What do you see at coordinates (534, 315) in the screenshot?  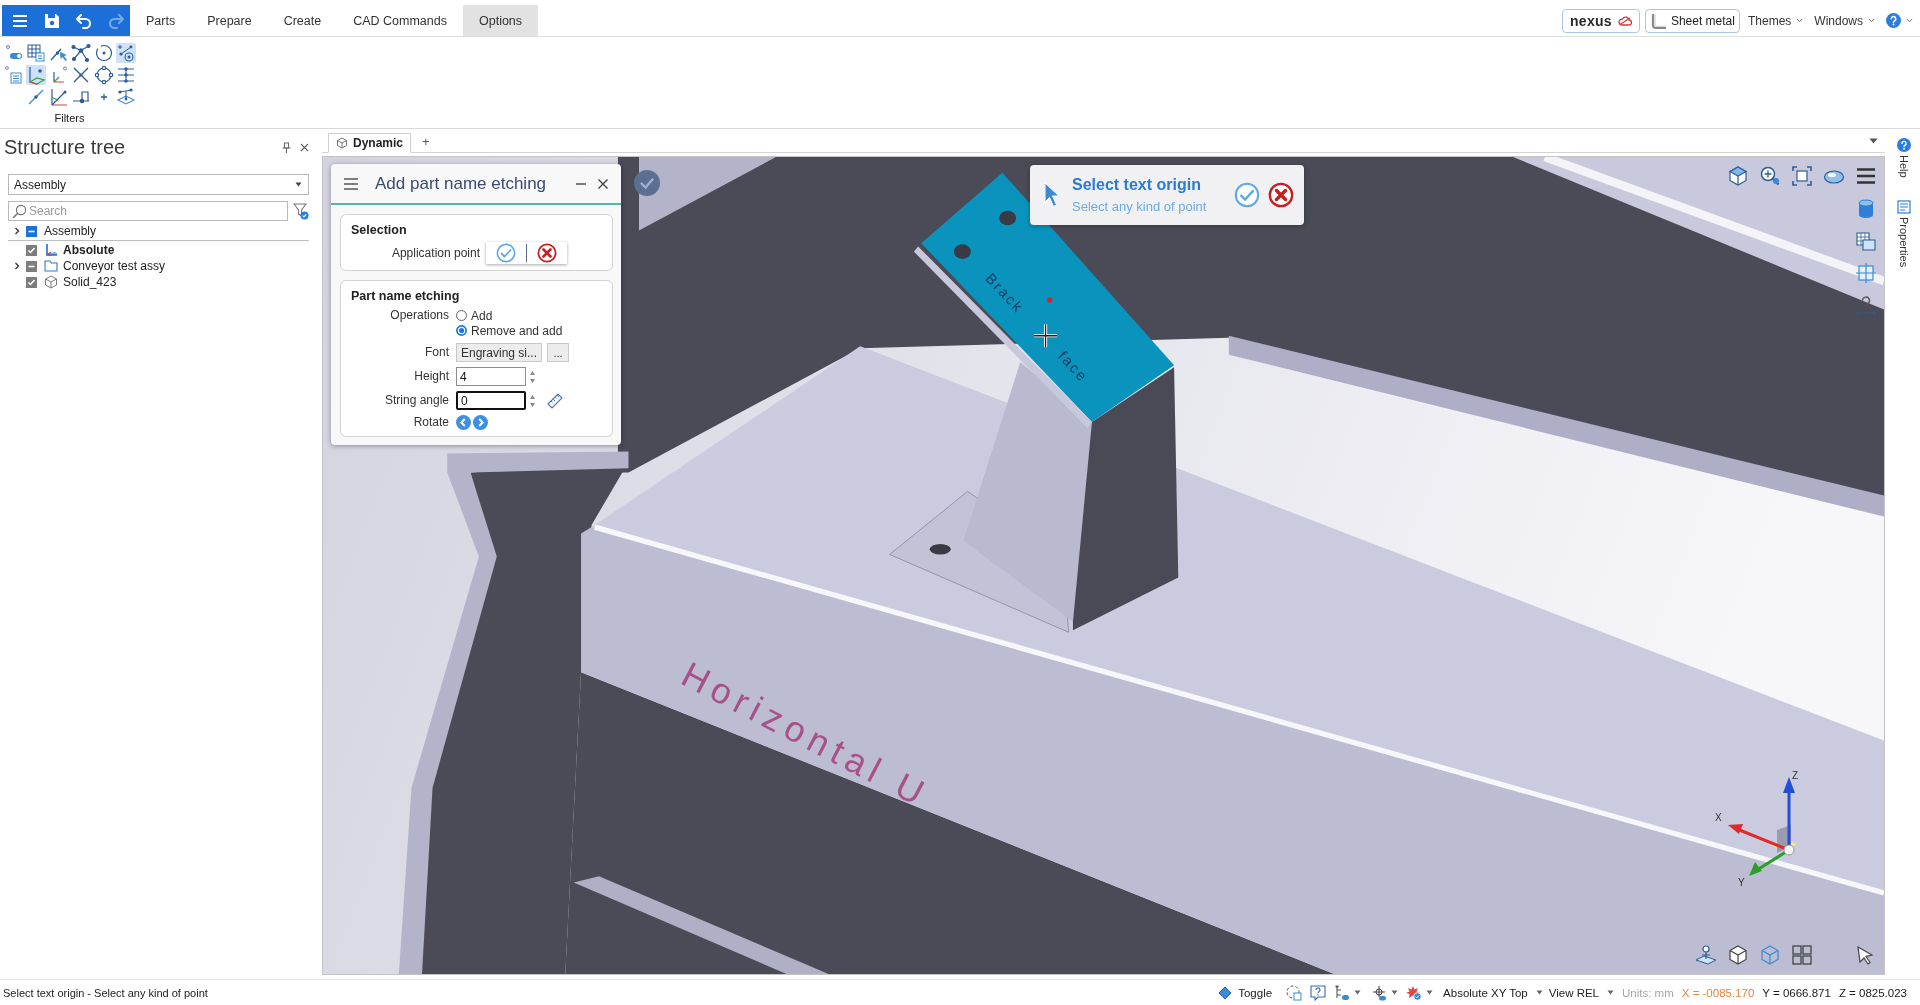 I see `radio-option: Add` at bounding box center [534, 315].